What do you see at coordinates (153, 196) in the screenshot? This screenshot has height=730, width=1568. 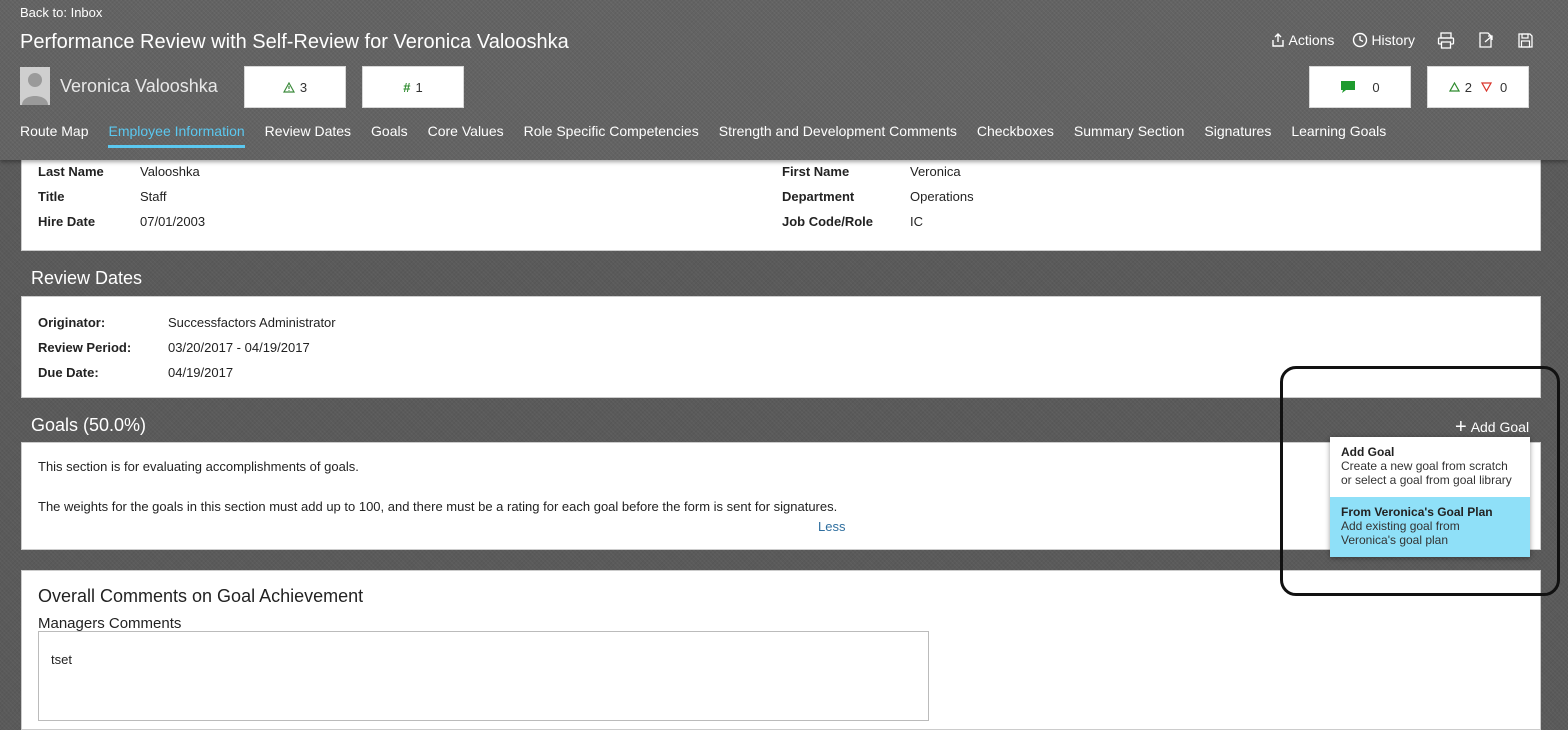 I see `title-value: Staff` at bounding box center [153, 196].